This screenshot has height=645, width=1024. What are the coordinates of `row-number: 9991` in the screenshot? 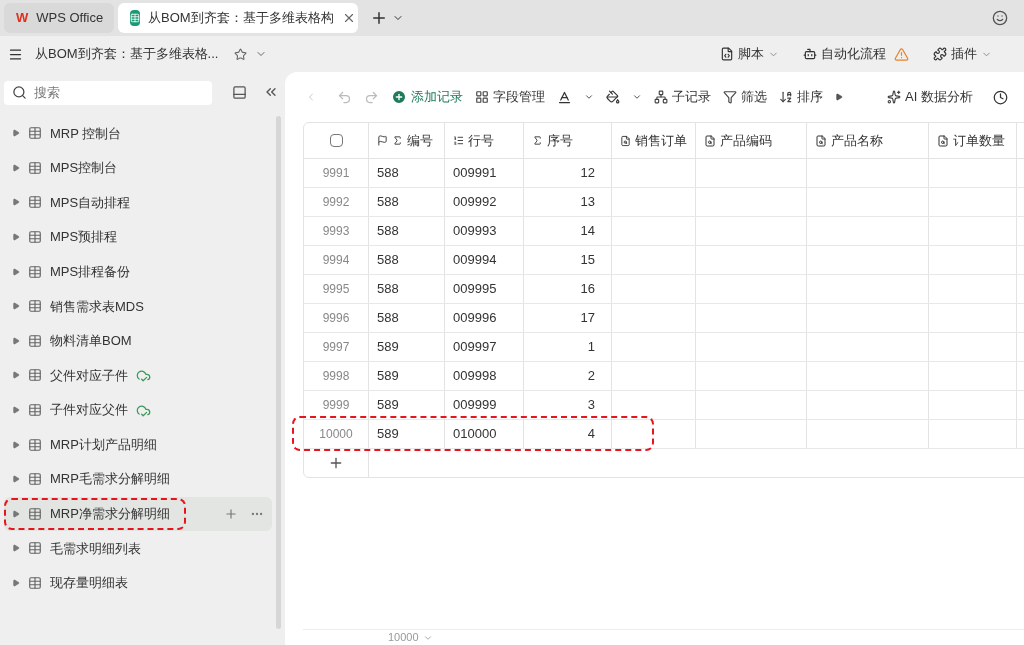 It's located at (336, 173).